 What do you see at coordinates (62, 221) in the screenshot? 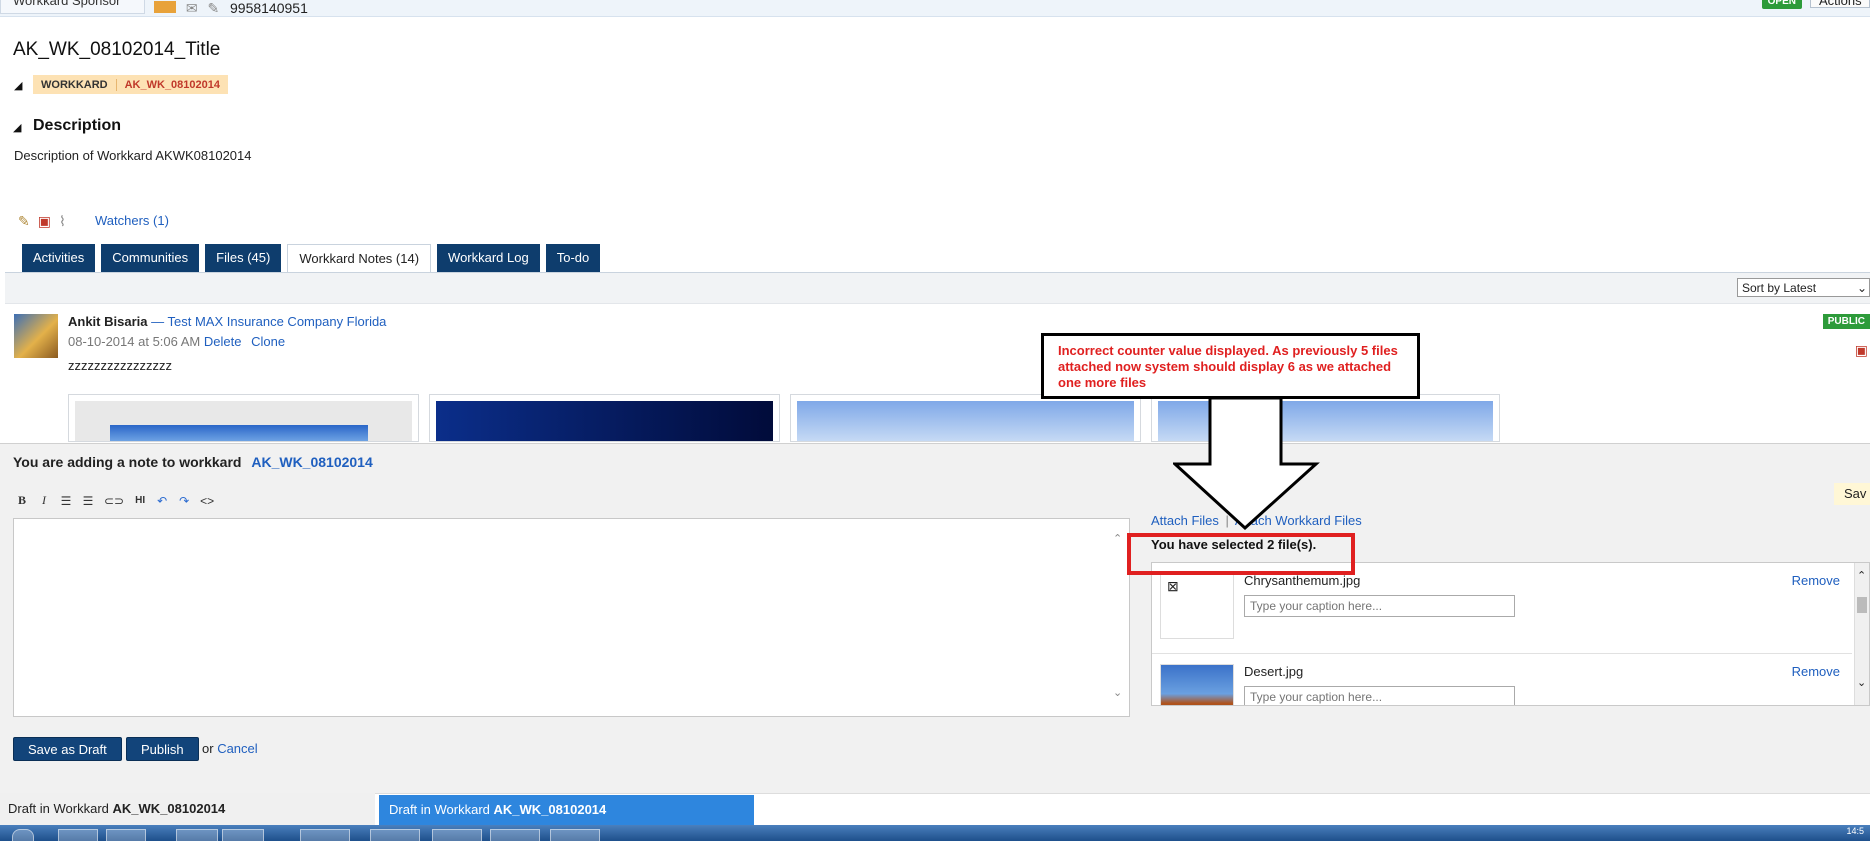
I see `paperclip-icon: ⌇` at bounding box center [62, 221].